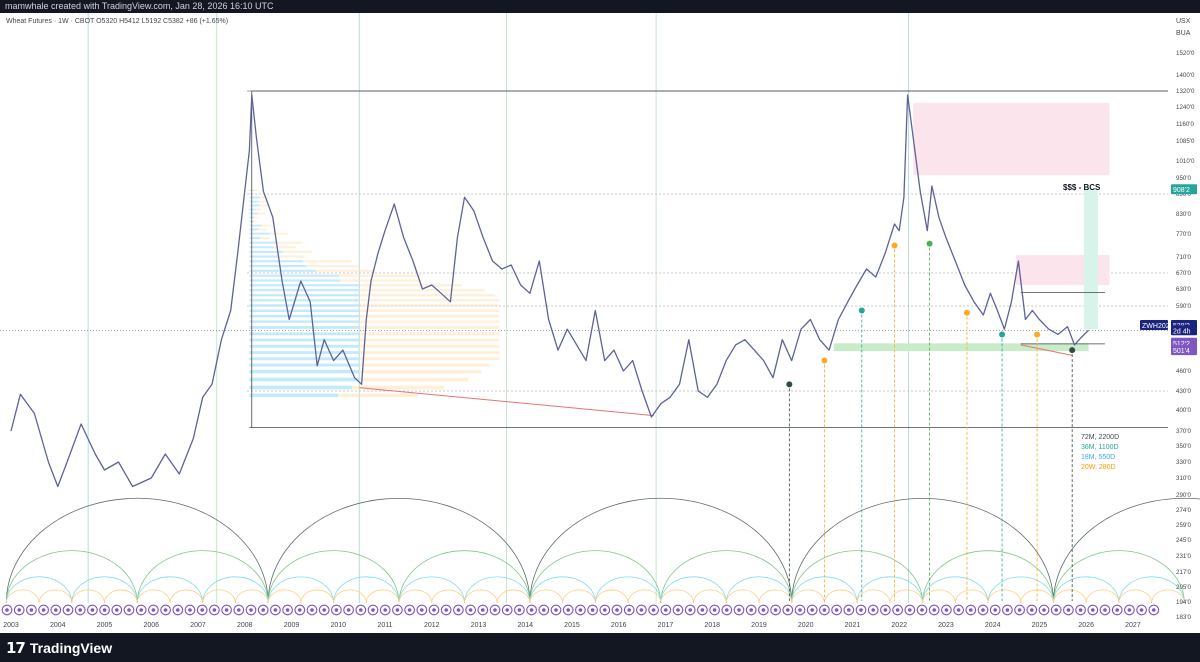 This screenshot has height=662, width=1200. What do you see at coordinates (619, 625) in the screenshot?
I see `x-tick-label: 2016` at bounding box center [619, 625].